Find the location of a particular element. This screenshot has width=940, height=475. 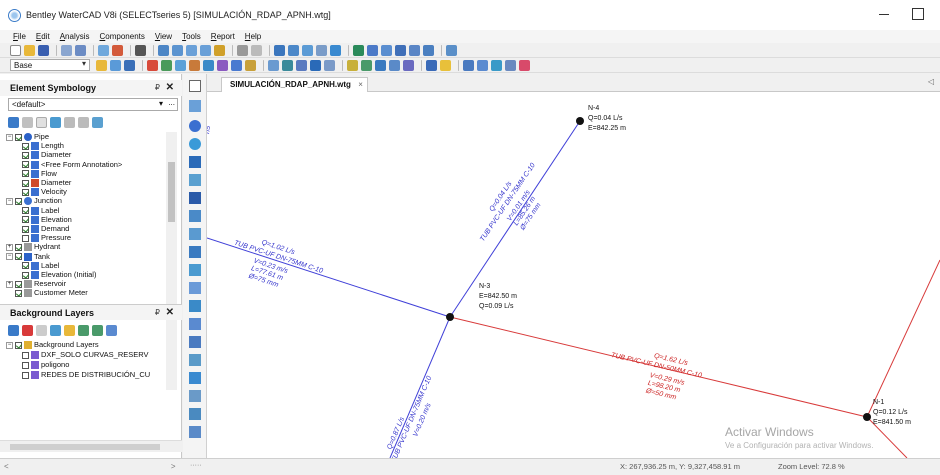

element-properties-icon is located at coordinates (335, 50).